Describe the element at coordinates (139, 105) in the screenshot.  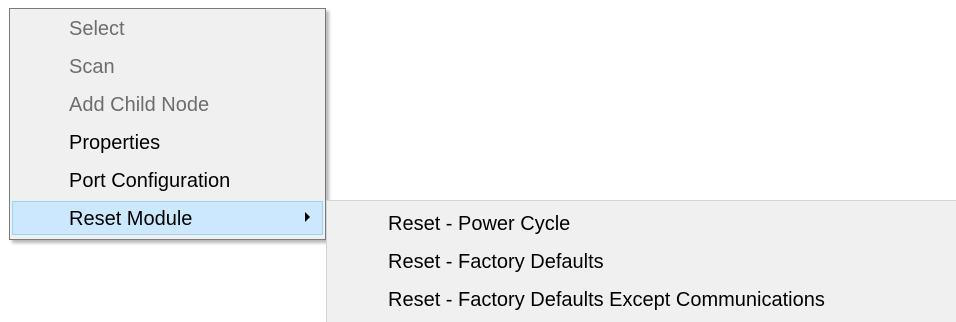
I see `menu-item-label: Add Child Node` at that location.